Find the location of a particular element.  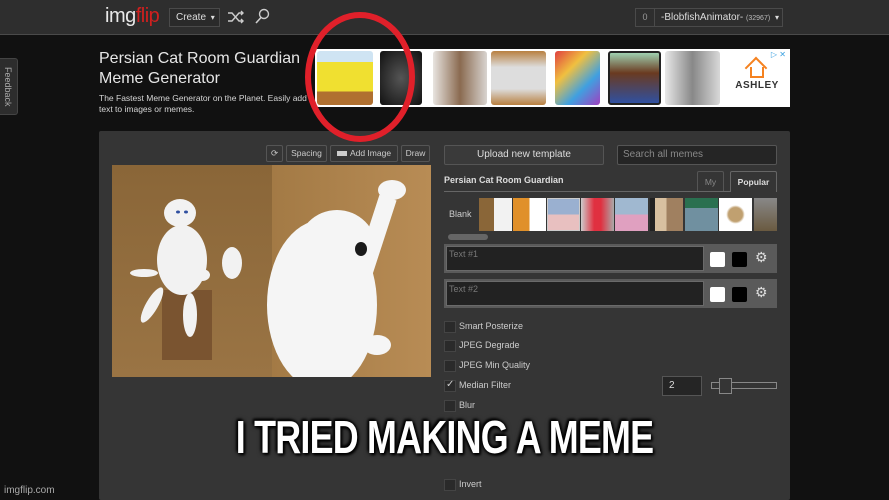

template-scrollbar is located at coordinates (468, 237).